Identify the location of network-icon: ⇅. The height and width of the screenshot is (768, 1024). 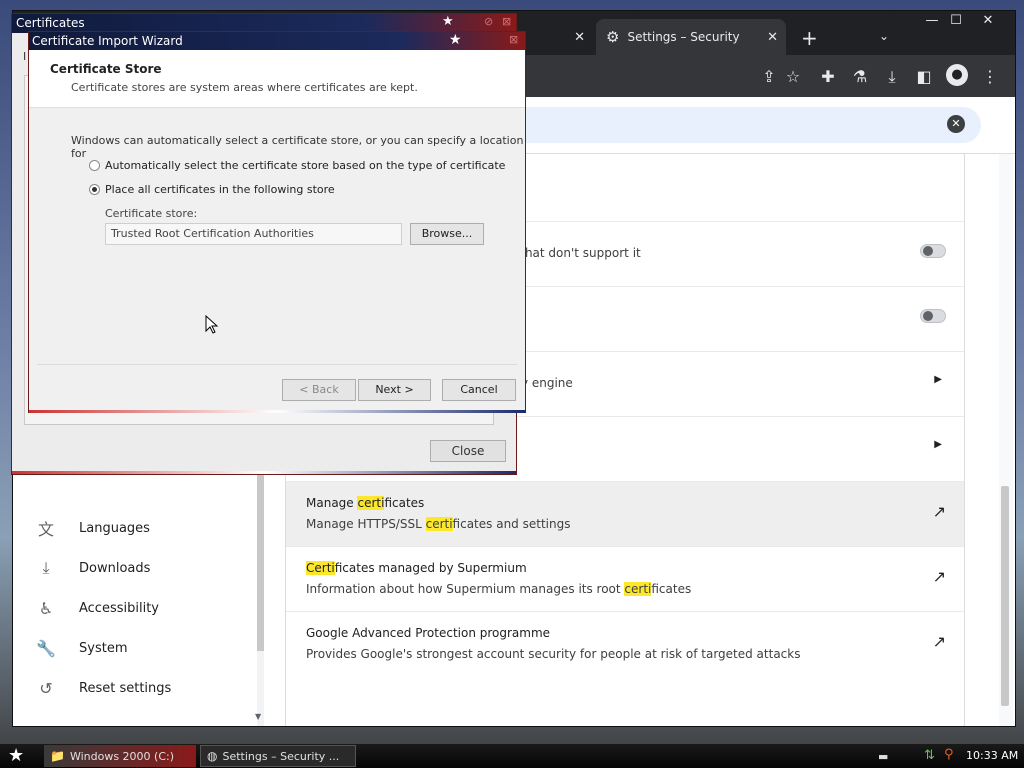
(929, 755).